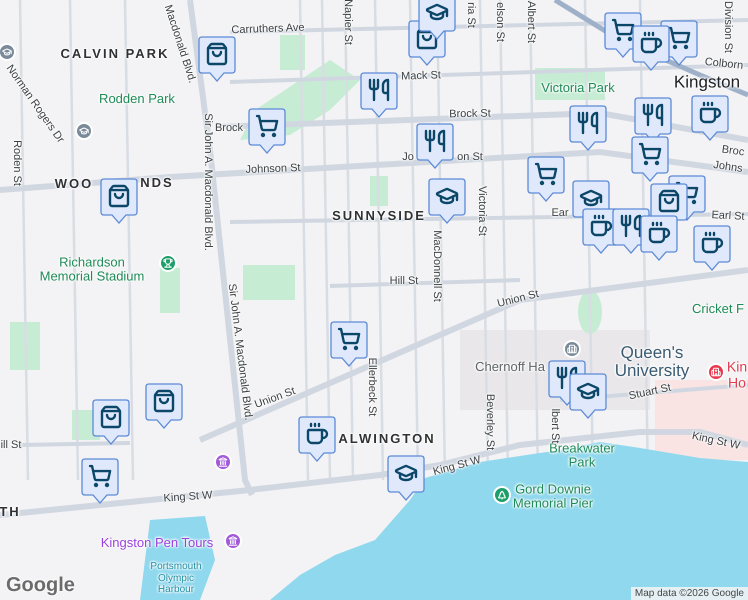 The width and height of the screenshot is (748, 600). I want to click on map-label: MacDonnell St, so click(437, 266).